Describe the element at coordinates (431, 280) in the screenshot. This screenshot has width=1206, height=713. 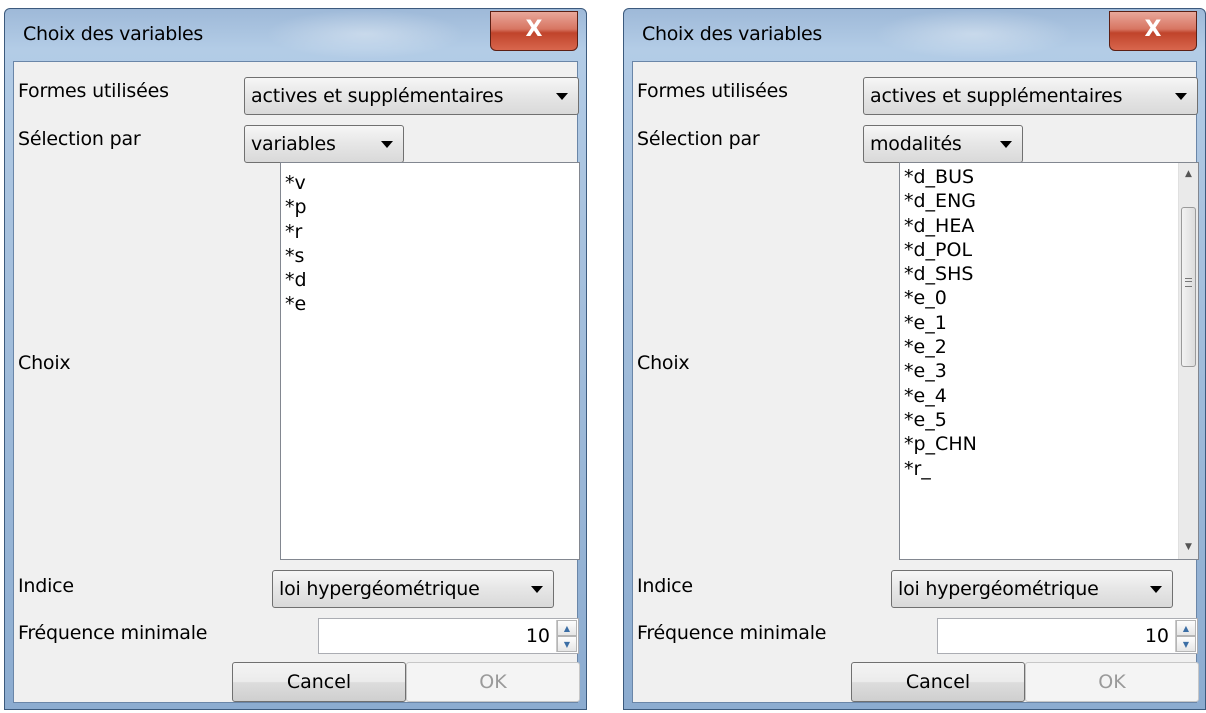
I see `list-item: *d` at that location.